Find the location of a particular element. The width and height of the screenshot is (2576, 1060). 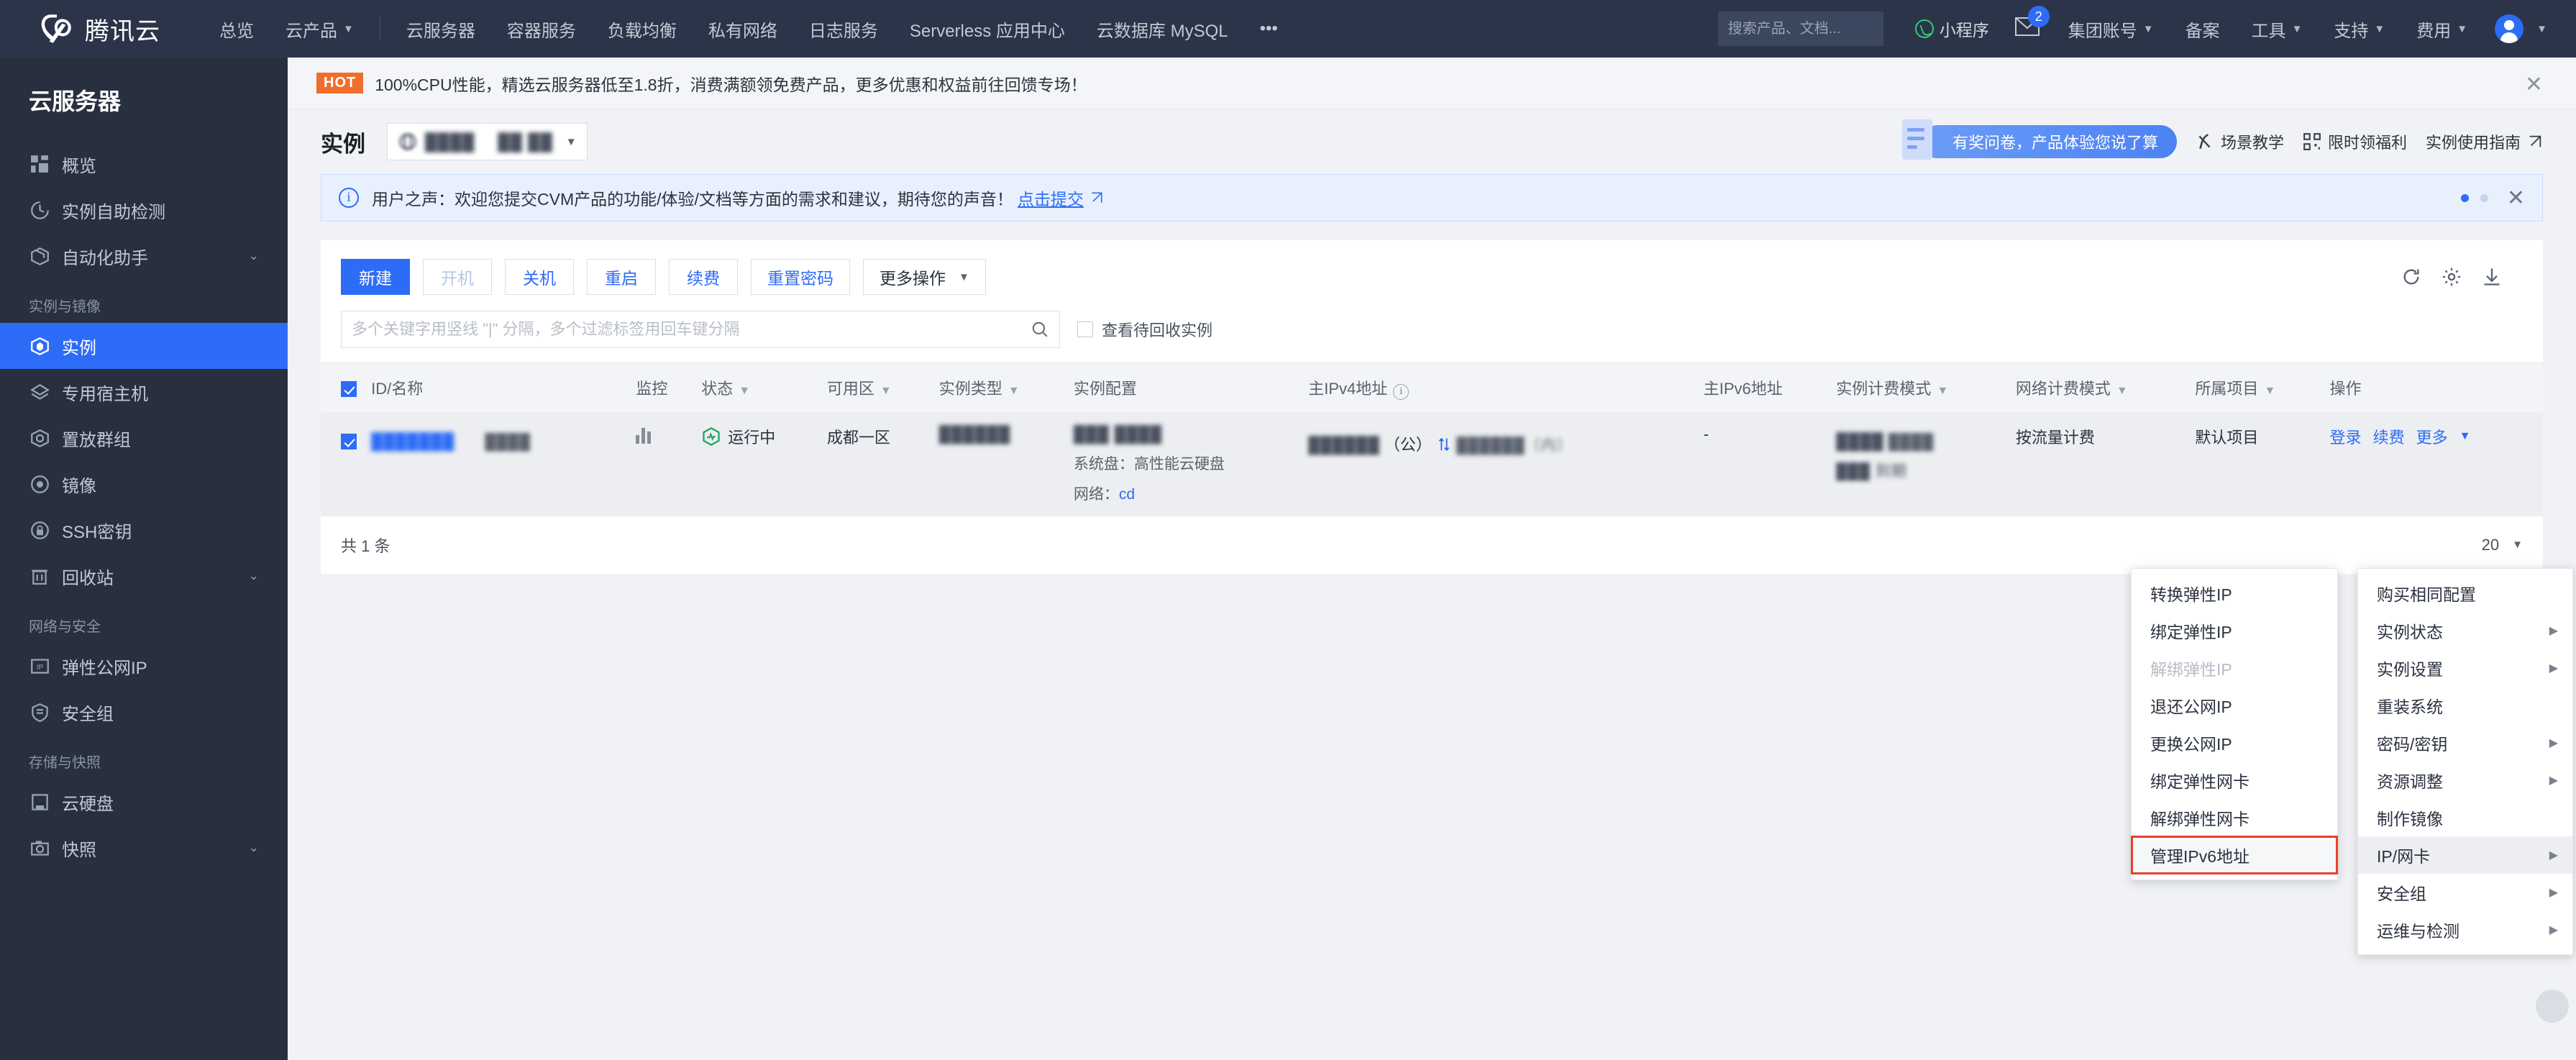

scenario-teaching-link: 场景教学 is located at coordinates (2240, 141).